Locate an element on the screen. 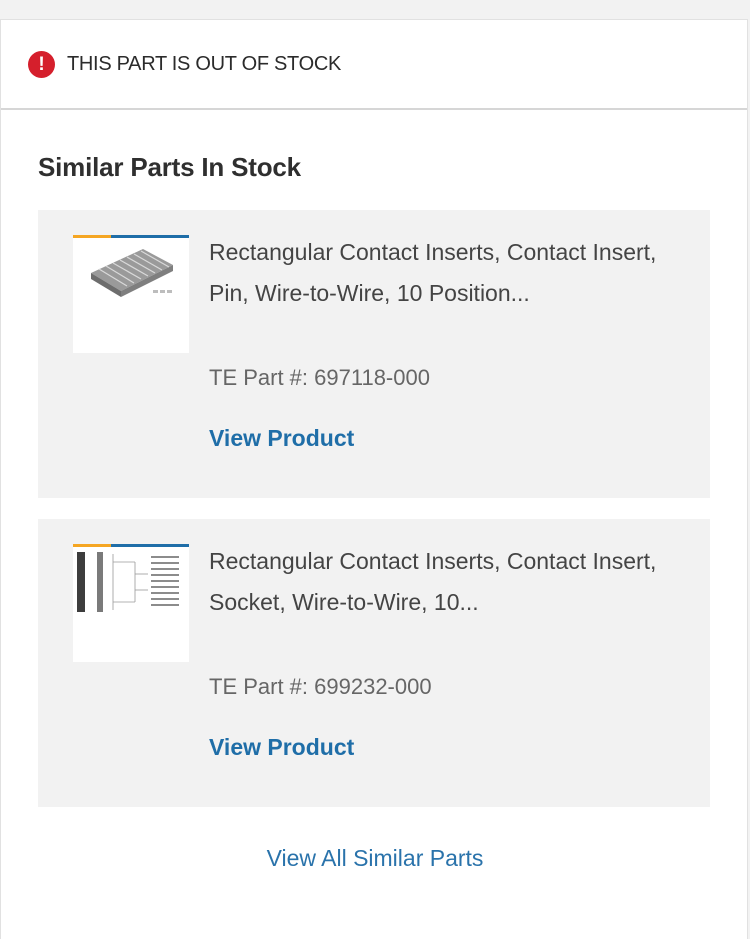 Image resolution: width=750 pixels, height=939 pixels. part-number: TE Part #: 697118-000 is located at coordinates (319, 377).